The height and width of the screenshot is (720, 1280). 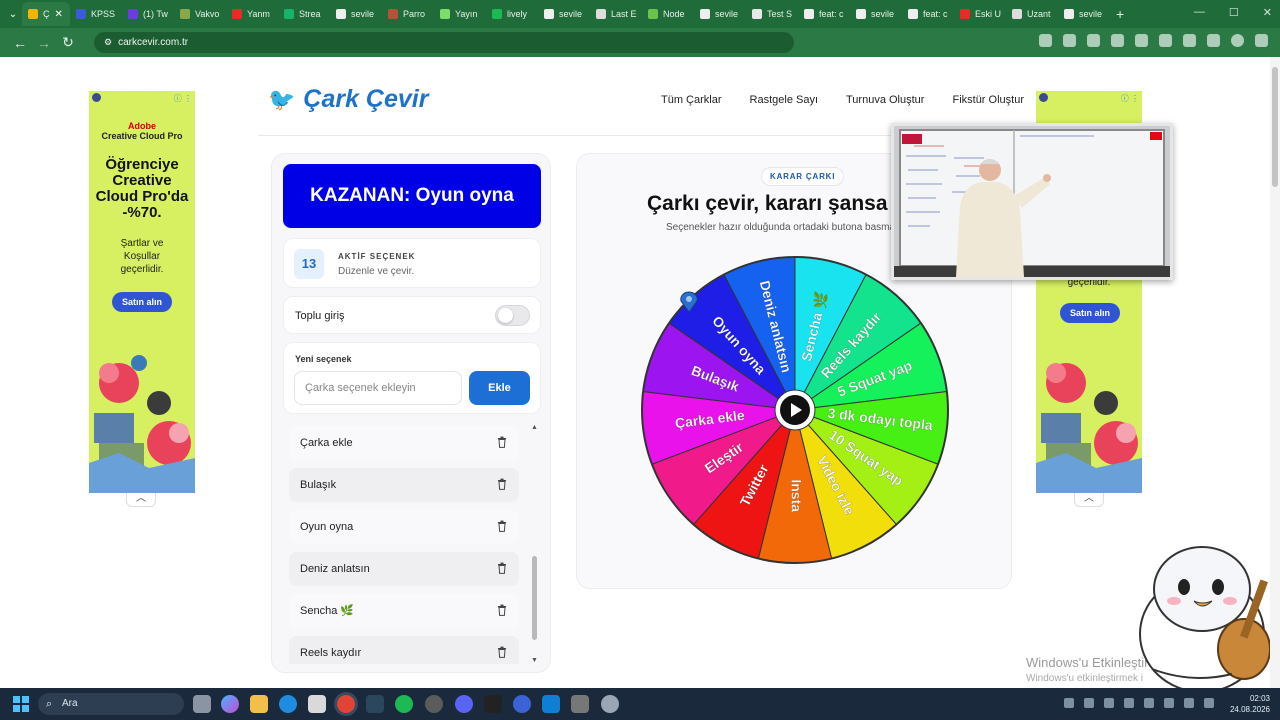 What do you see at coordinates (1069, 40) in the screenshot?
I see `bookmark-star-icon` at bounding box center [1069, 40].